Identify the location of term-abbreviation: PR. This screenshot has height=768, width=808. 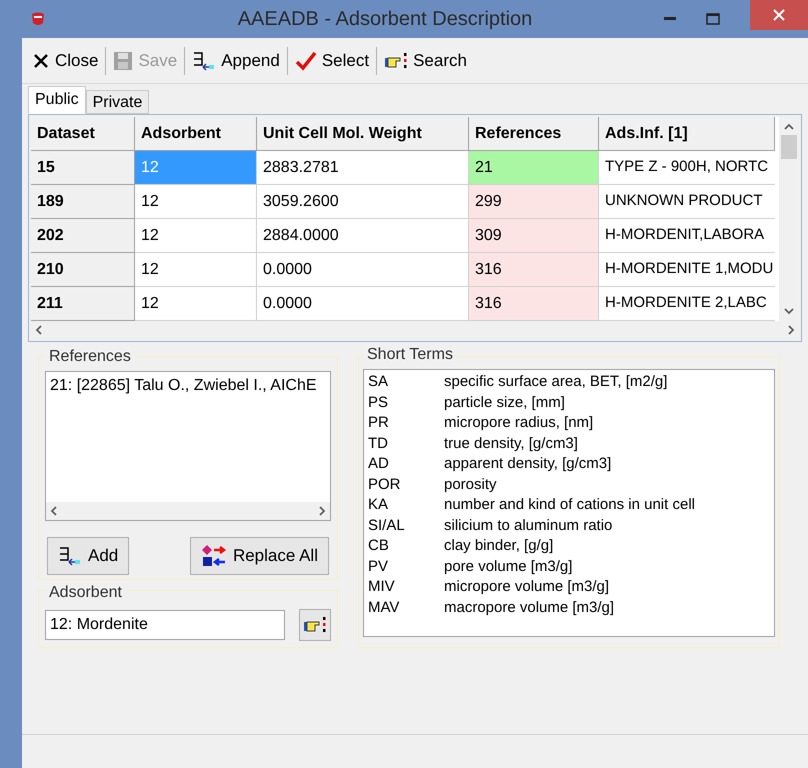
(379, 423).